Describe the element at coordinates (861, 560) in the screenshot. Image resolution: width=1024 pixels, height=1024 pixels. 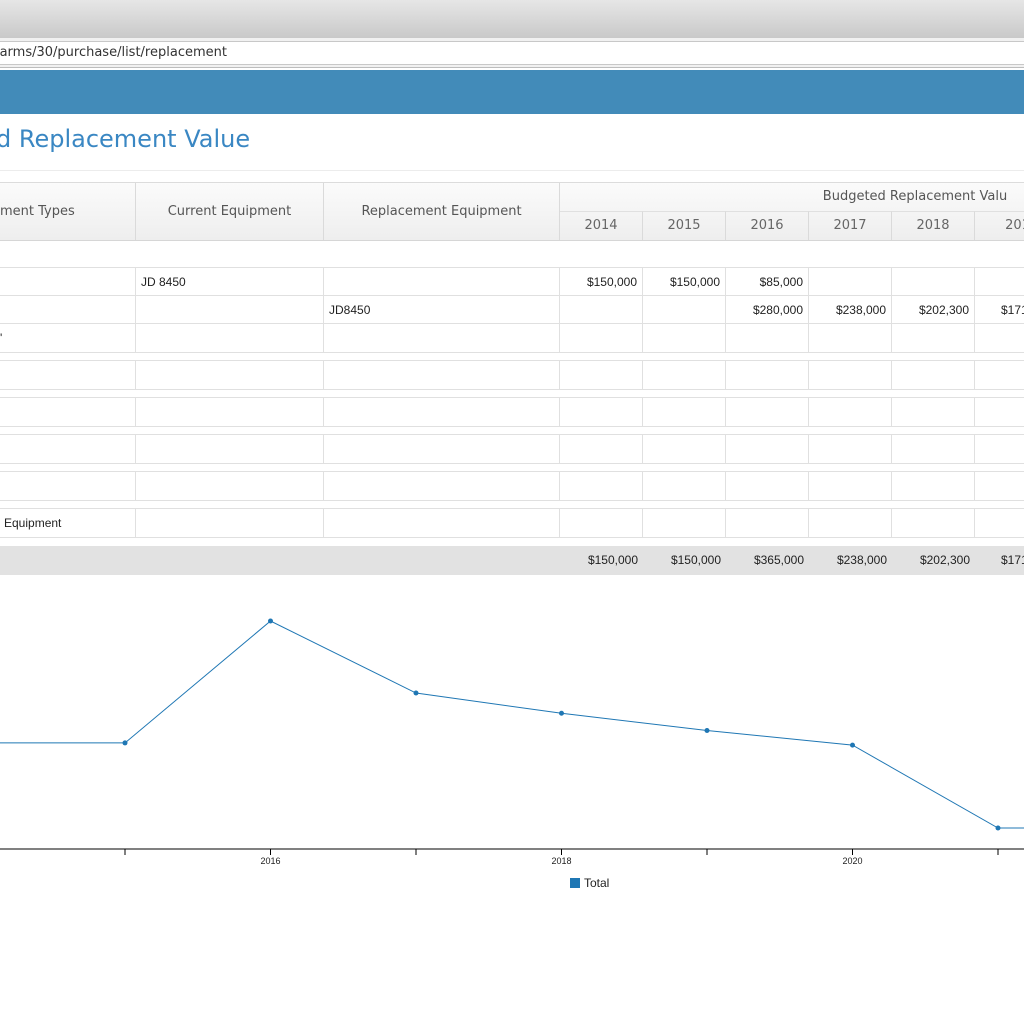
I see `total-cell-2017: $238,000` at that location.